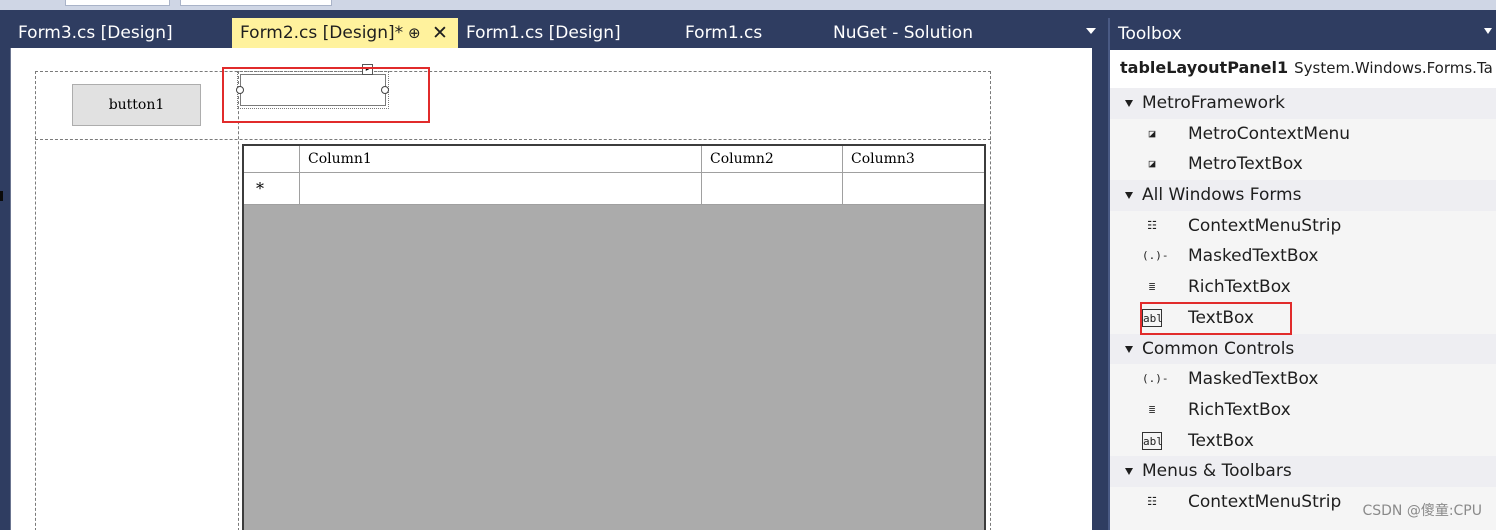 The height and width of the screenshot is (530, 1496). What do you see at coordinates (326, 95) in the screenshot?
I see `textbox-highlight-box` at bounding box center [326, 95].